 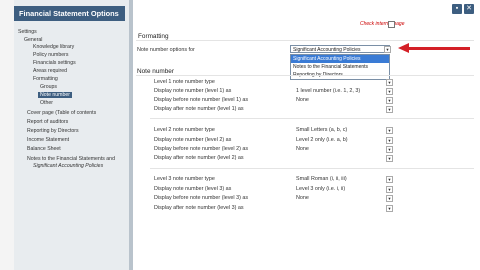 What do you see at coordinates (340, 49) in the screenshot?
I see `note-options-select: Significant Accounting Policies` at bounding box center [340, 49].